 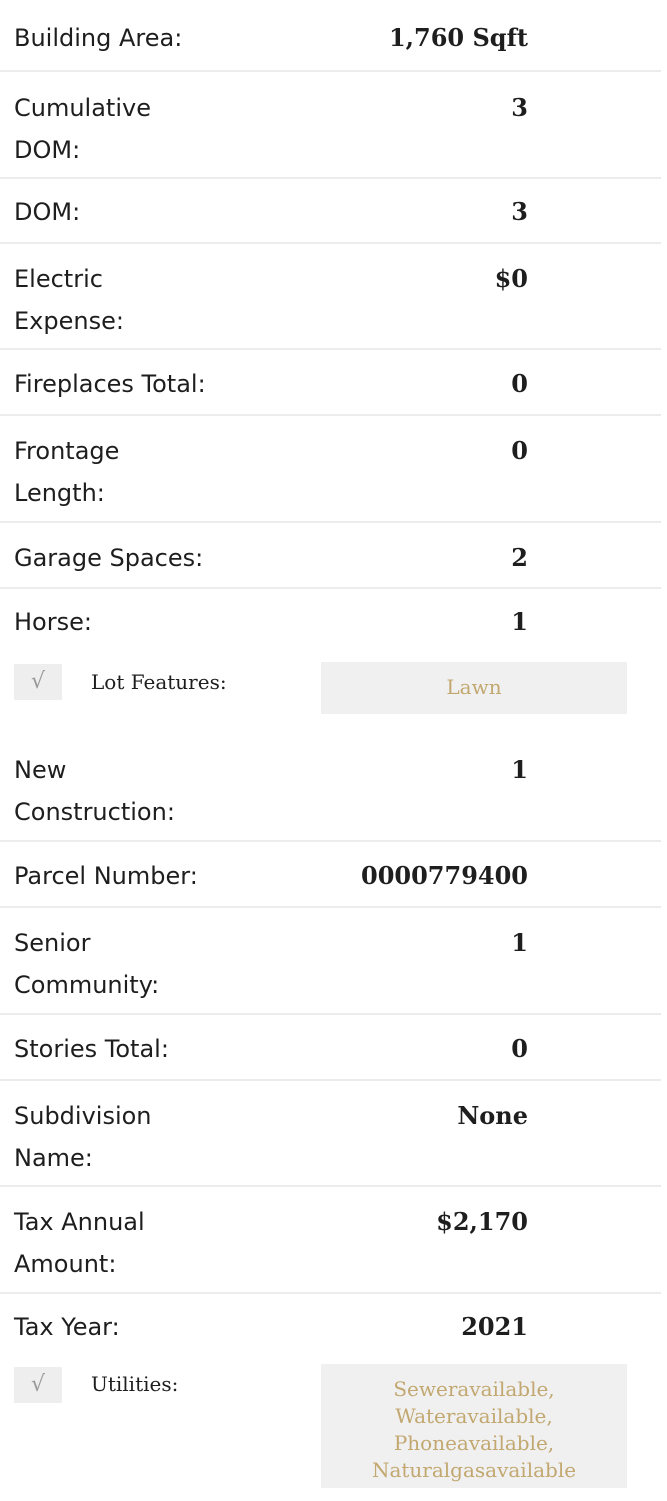 What do you see at coordinates (53, 622) in the screenshot?
I see `detail-label: Horse:` at bounding box center [53, 622].